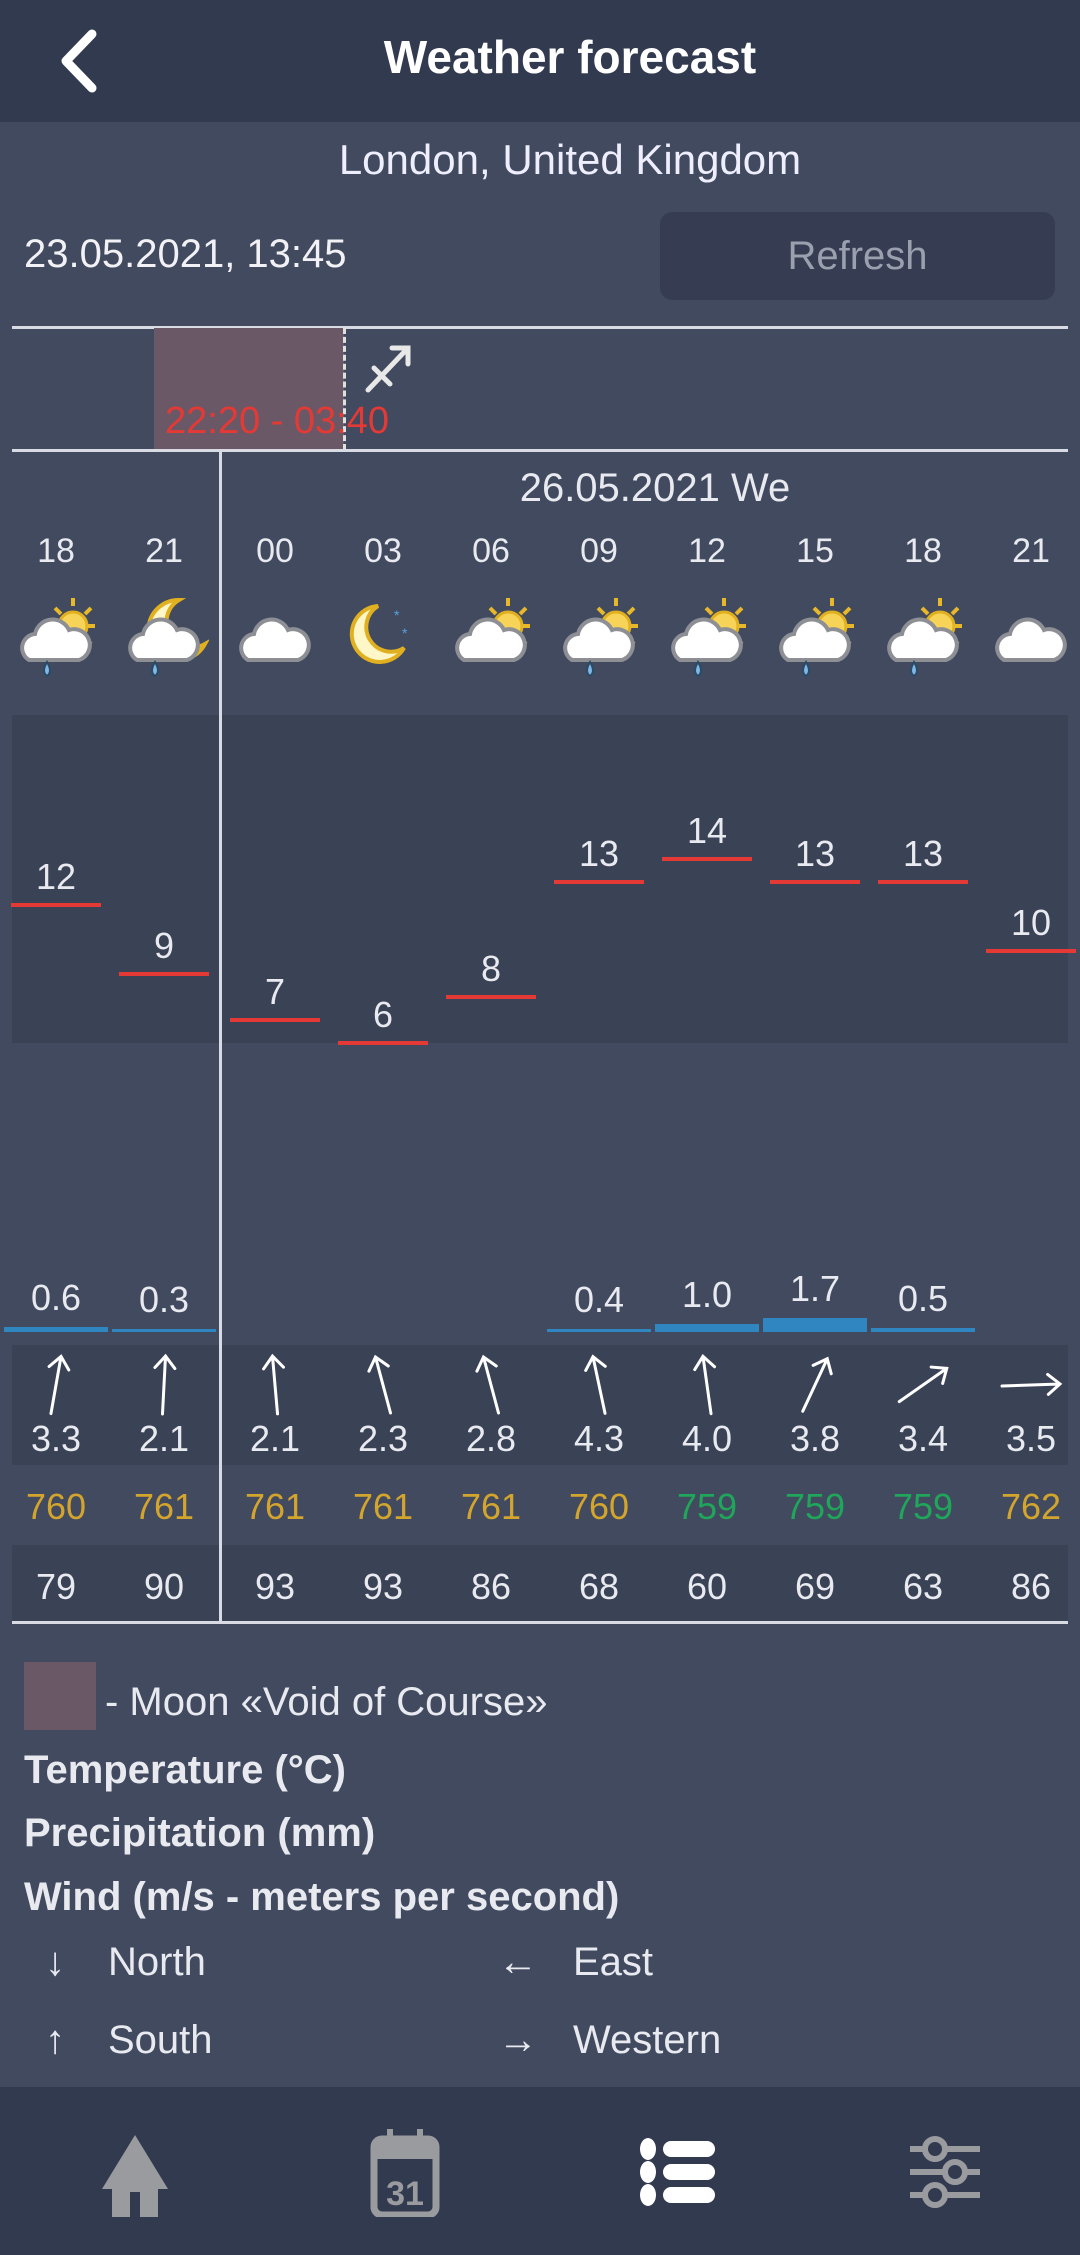 Image resolution: width=1080 pixels, height=2255 pixels. I want to click on list-icon, so click(680, 2172).